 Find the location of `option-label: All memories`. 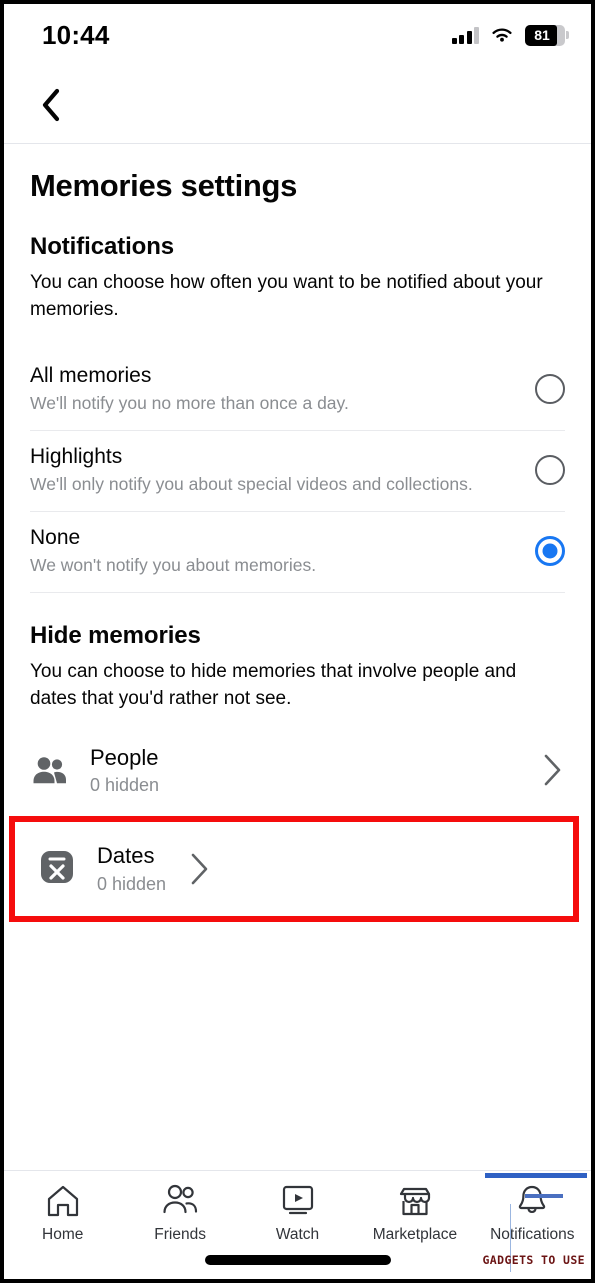

option-label: All memories is located at coordinates (91, 375).